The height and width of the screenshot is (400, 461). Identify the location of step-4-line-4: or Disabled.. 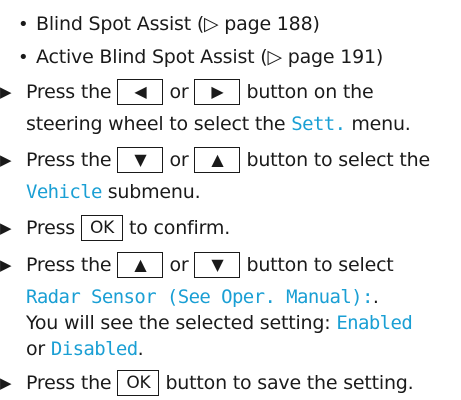
(85, 349).